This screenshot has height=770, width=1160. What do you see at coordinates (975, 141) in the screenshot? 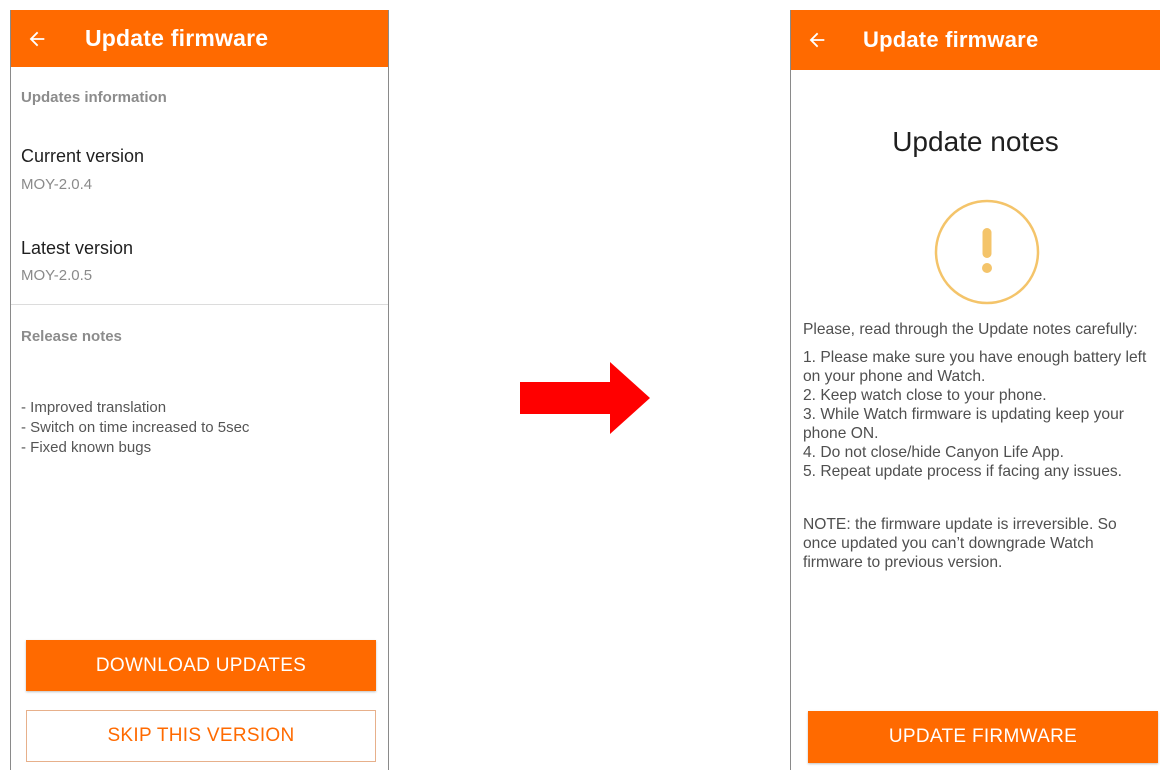
I see `update-notes-heading: Update notes` at bounding box center [975, 141].